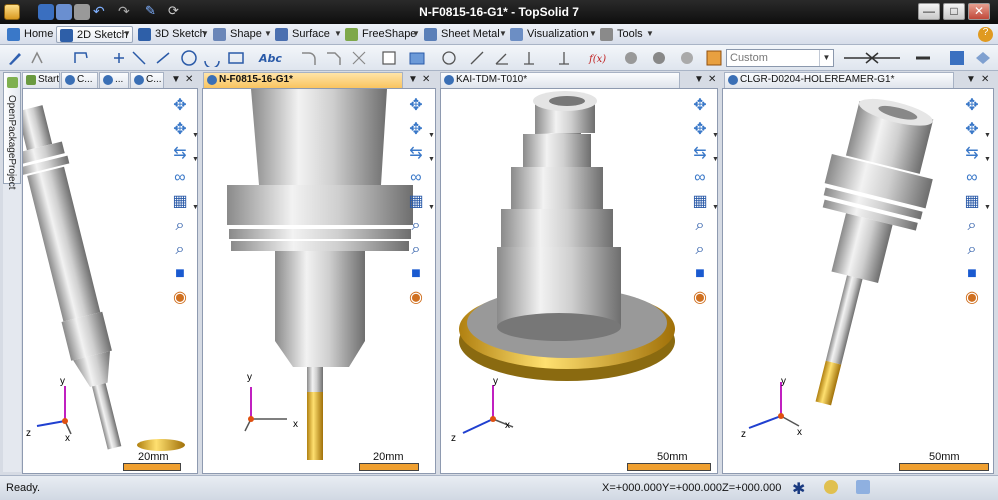 The image size is (998, 500). Describe the element at coordinates (659, 58) in the screenshot. I see `tool-b-icon` at that location.